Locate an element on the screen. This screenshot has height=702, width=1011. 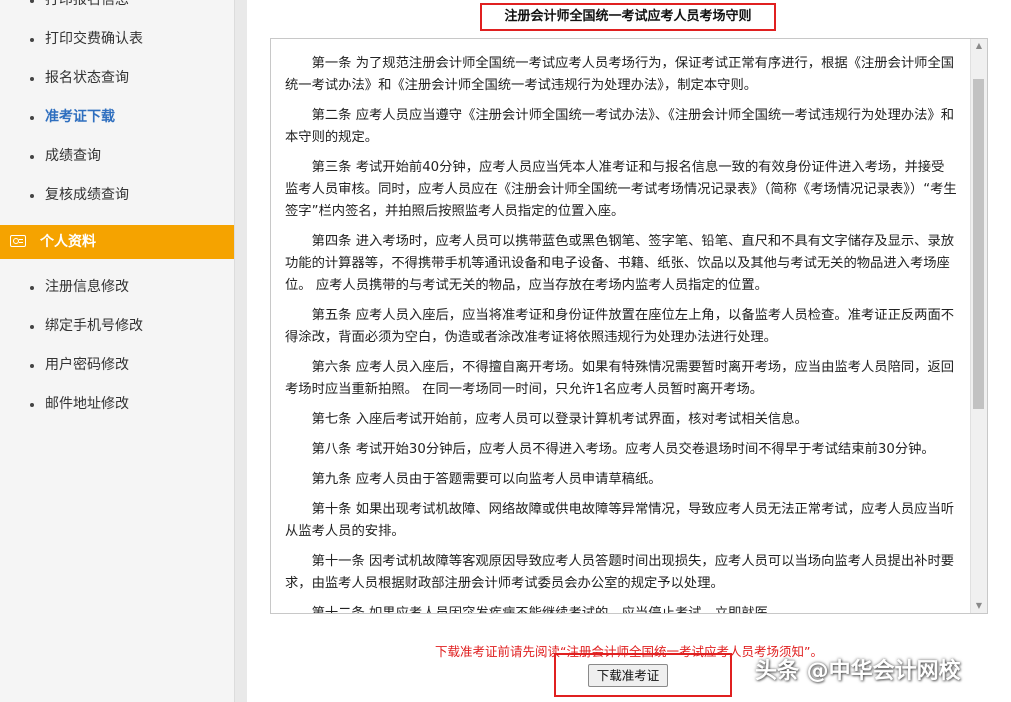
page-title: 注册会计师全国统一考试应考人员考场守则 is located at coordinates (628, 17).